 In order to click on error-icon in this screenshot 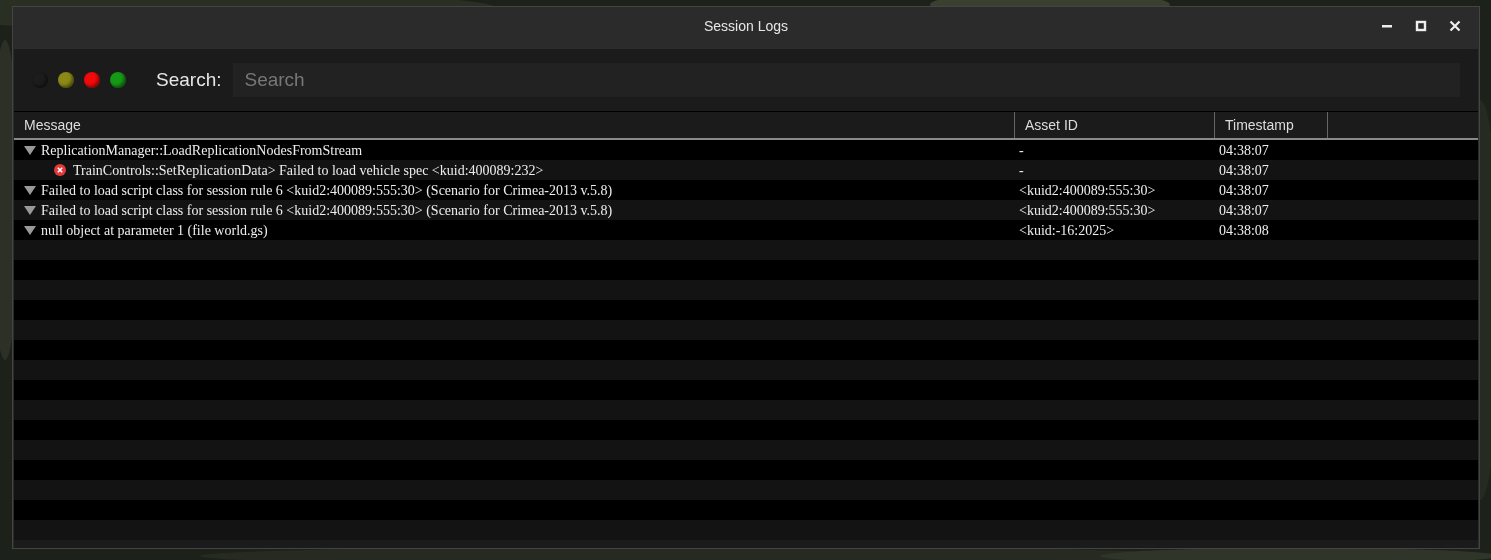, I will do `click(60, 170)`.